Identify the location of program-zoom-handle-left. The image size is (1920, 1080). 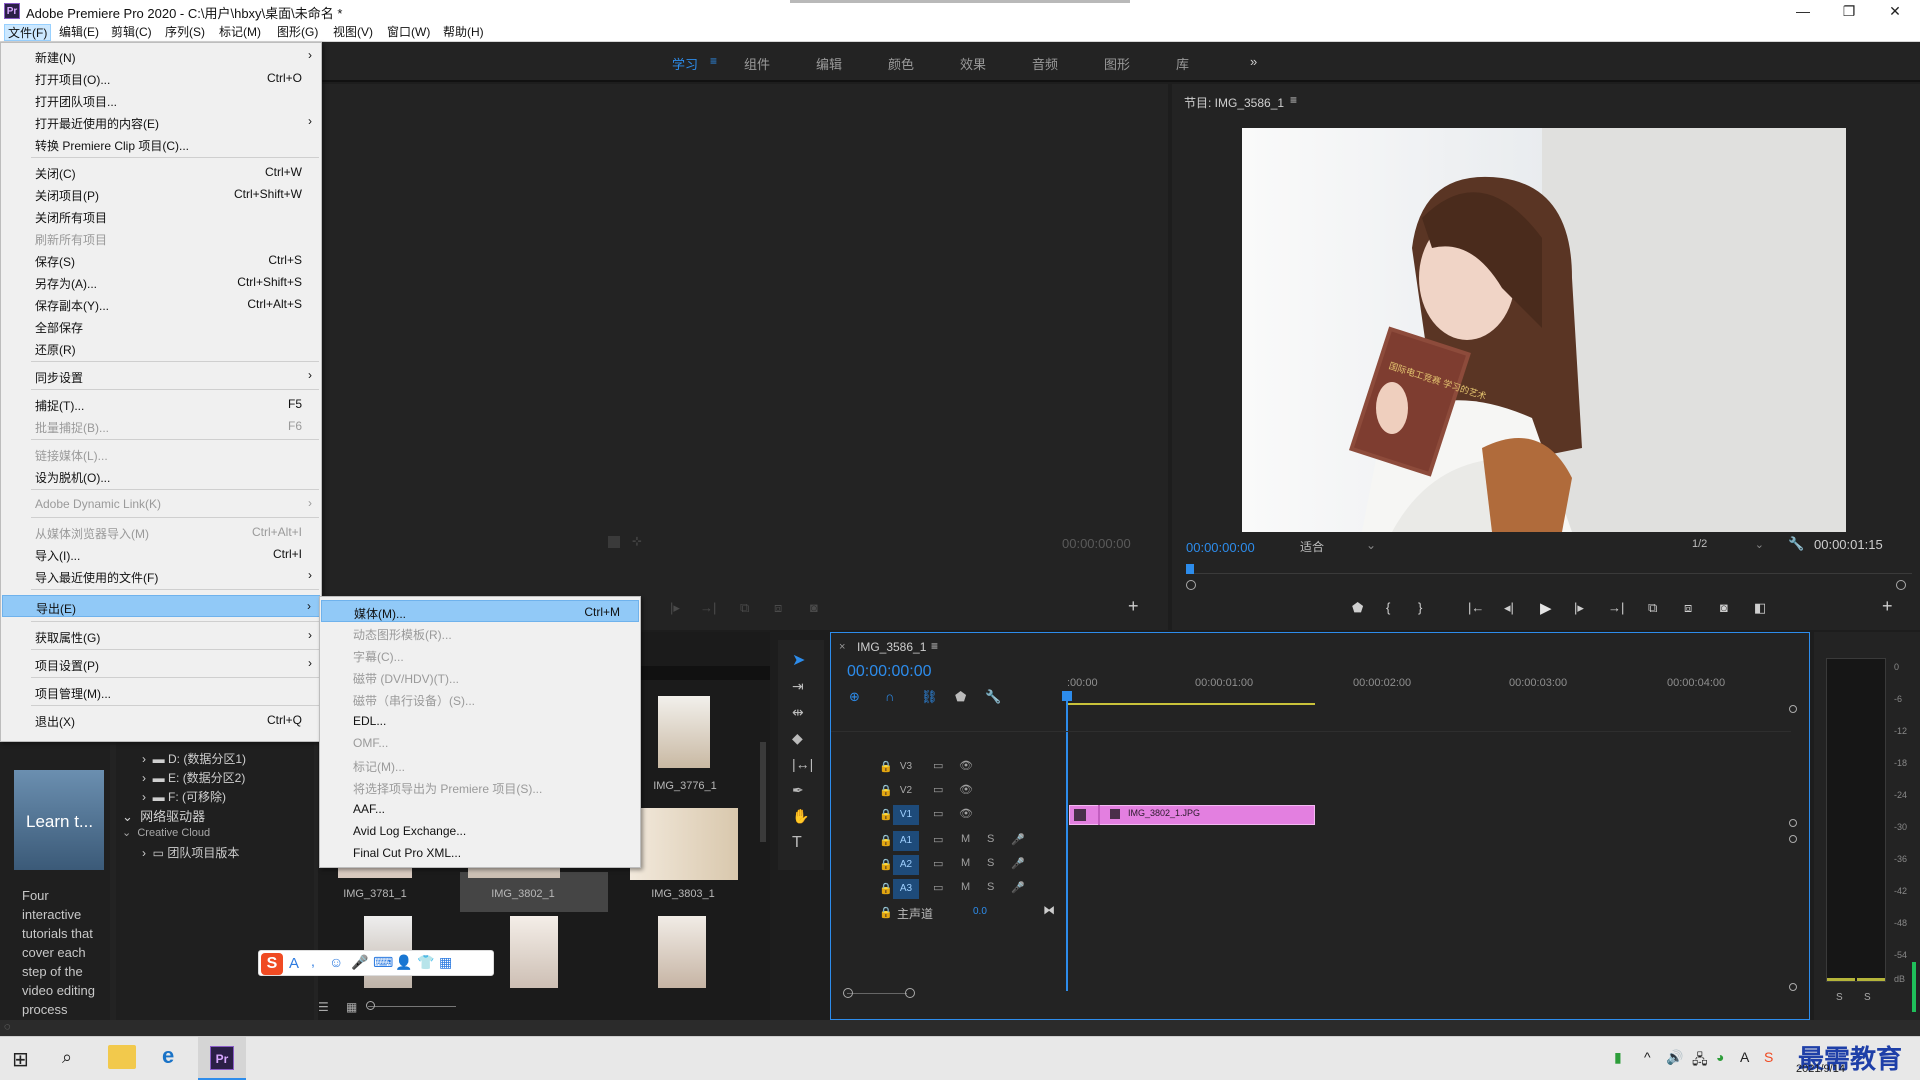
(1191, 585).